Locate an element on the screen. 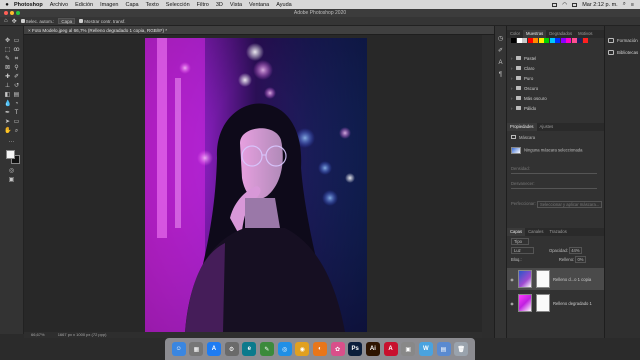 The width and height of the screenshot is (640, 360). menu-texto: Texto is located at coordinates (152, 5).